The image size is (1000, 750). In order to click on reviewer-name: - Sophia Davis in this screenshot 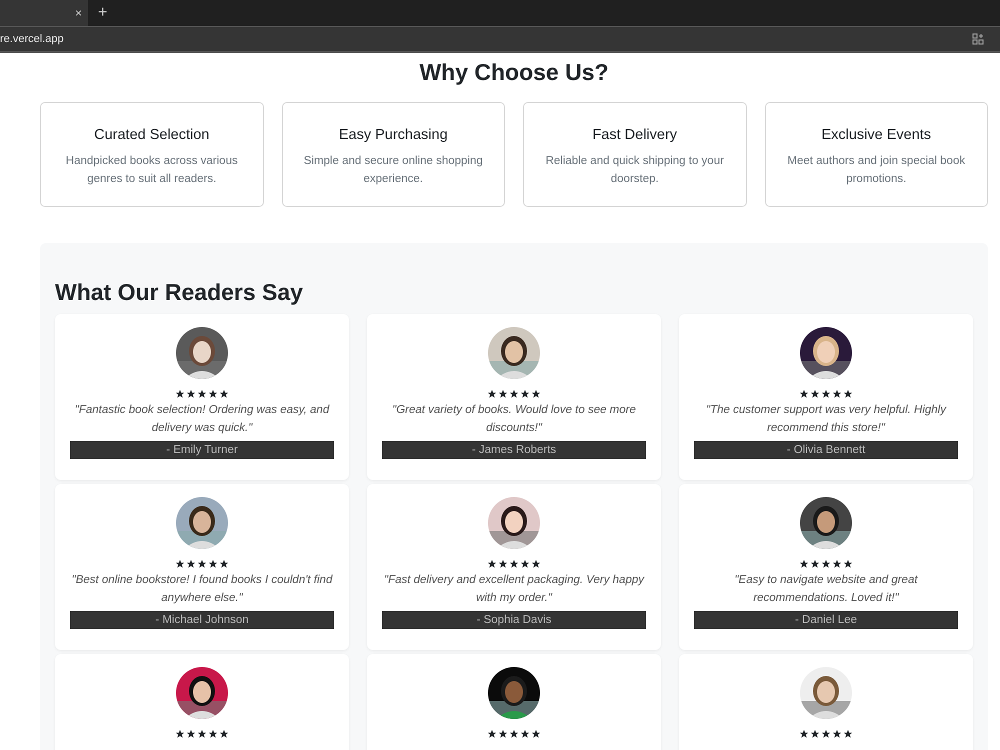, I will do `click(514, 620)`.